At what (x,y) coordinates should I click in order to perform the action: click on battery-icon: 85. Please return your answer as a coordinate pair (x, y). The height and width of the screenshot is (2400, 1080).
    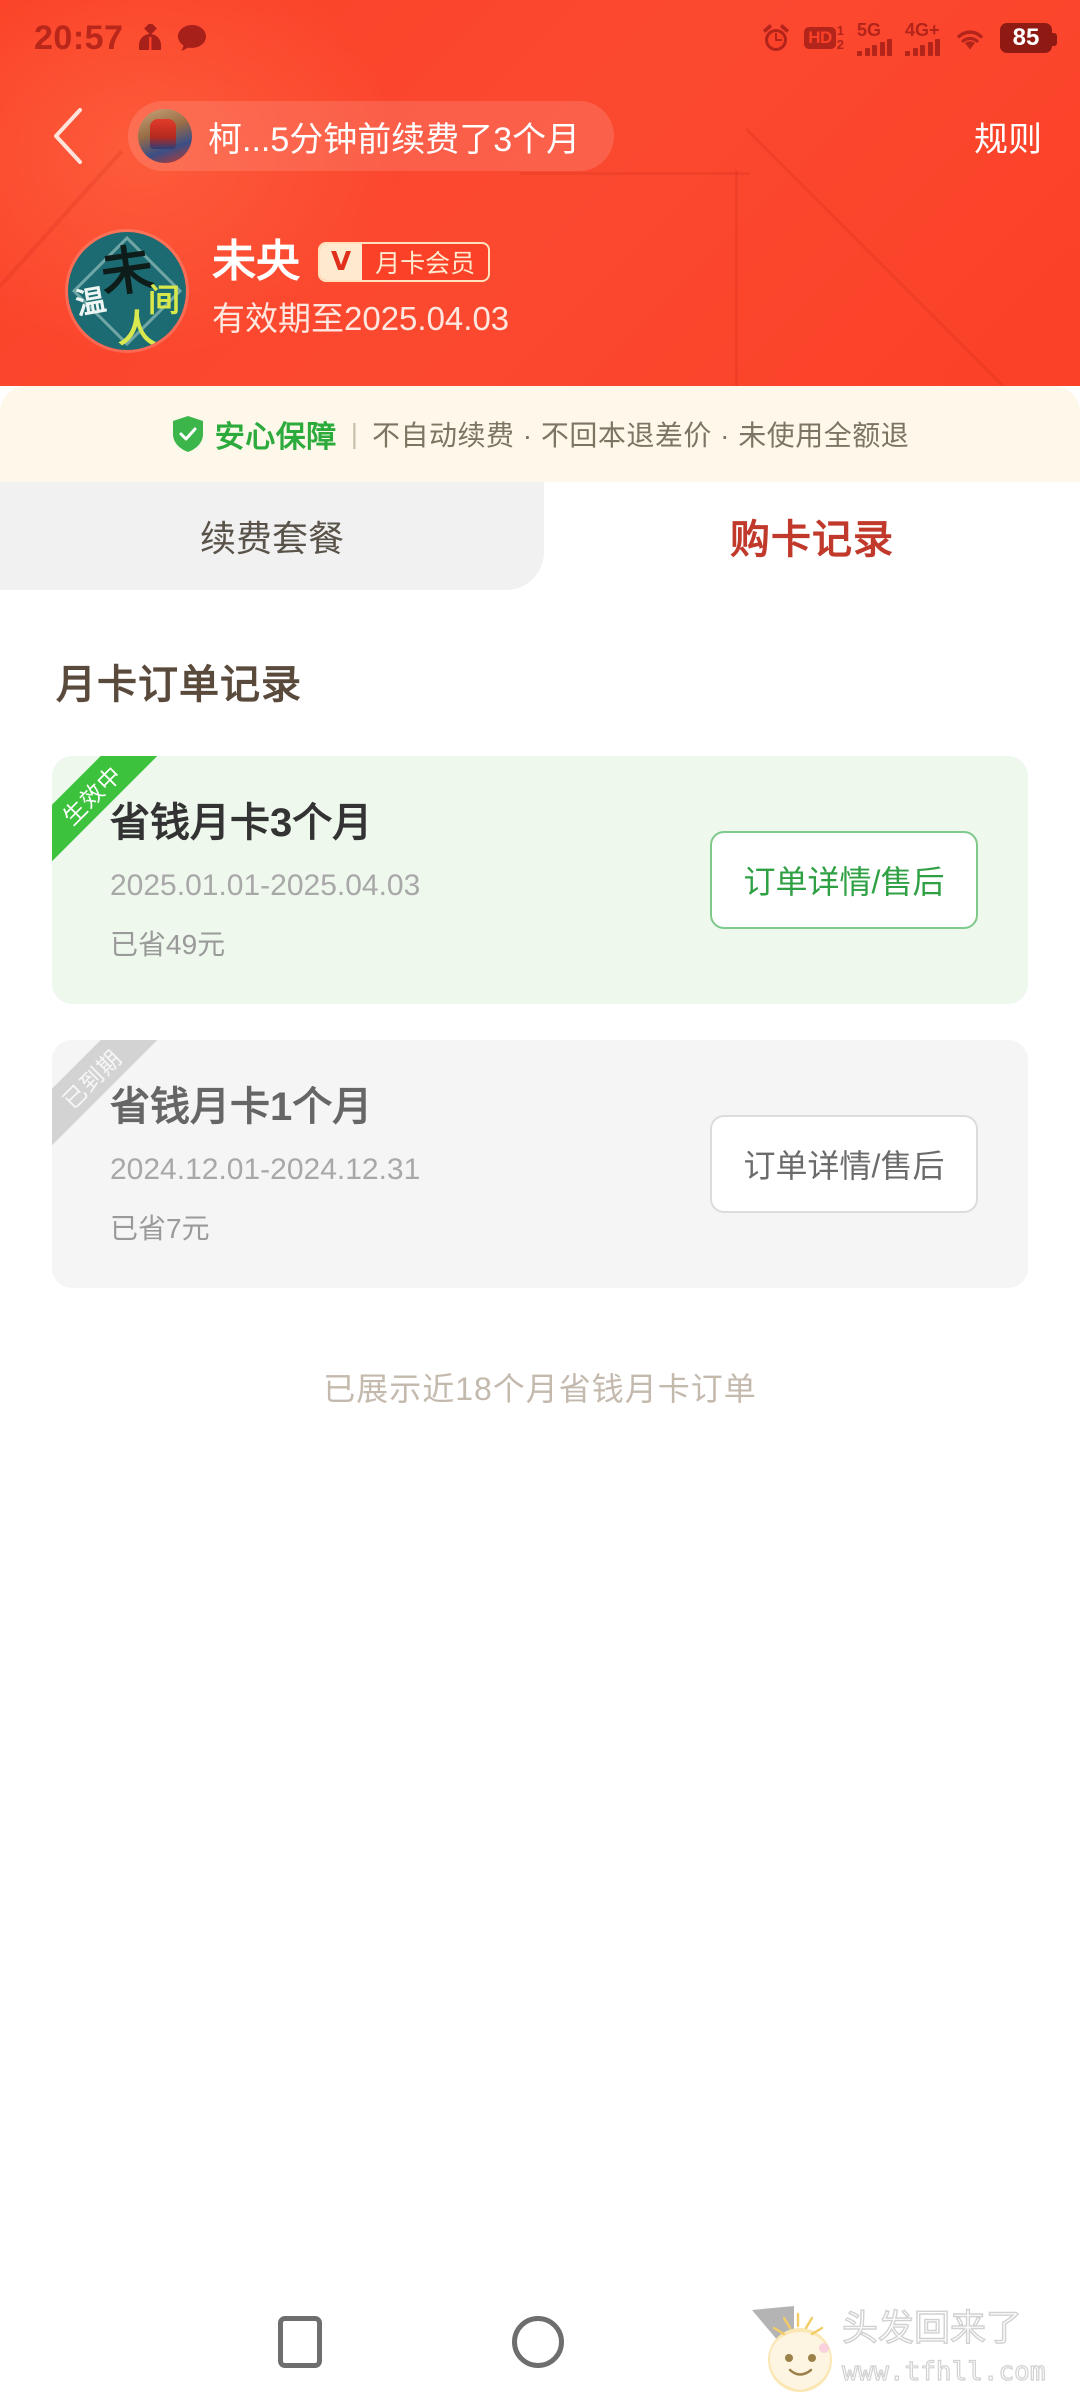
    Looking at the image, I should click on (1028, 38).